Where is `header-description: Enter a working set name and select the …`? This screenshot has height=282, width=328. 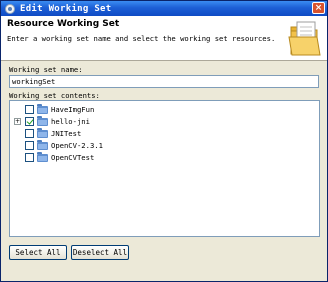
header-description: Enter a working set name and select the … is located at coordinates (141, 38).